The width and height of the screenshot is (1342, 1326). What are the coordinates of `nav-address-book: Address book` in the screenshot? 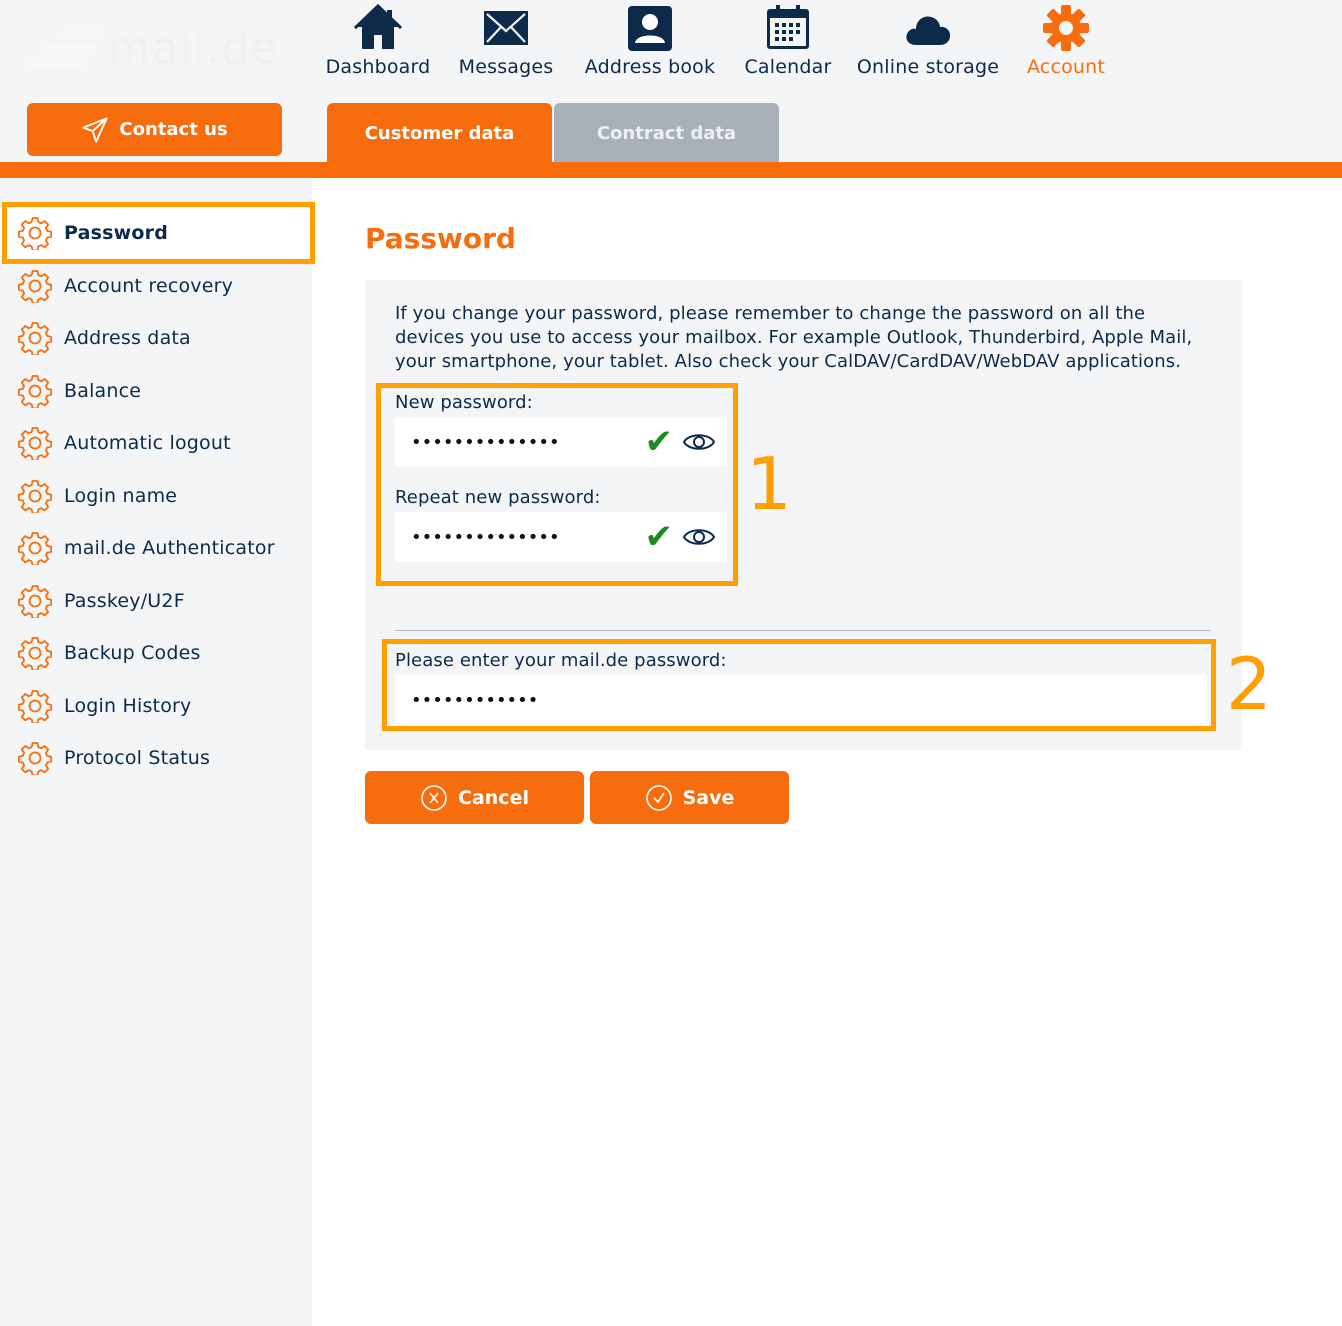 It's located at (650, 45).